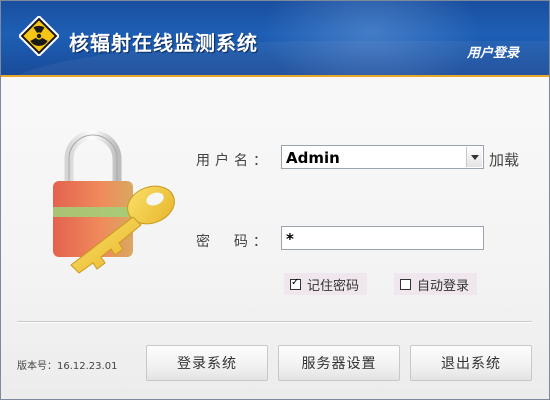 The image size is (550, 400). Describe the element at coordinates (405, 284) in the screenshot. I see `checkbox-unchecked-icon` at that location.